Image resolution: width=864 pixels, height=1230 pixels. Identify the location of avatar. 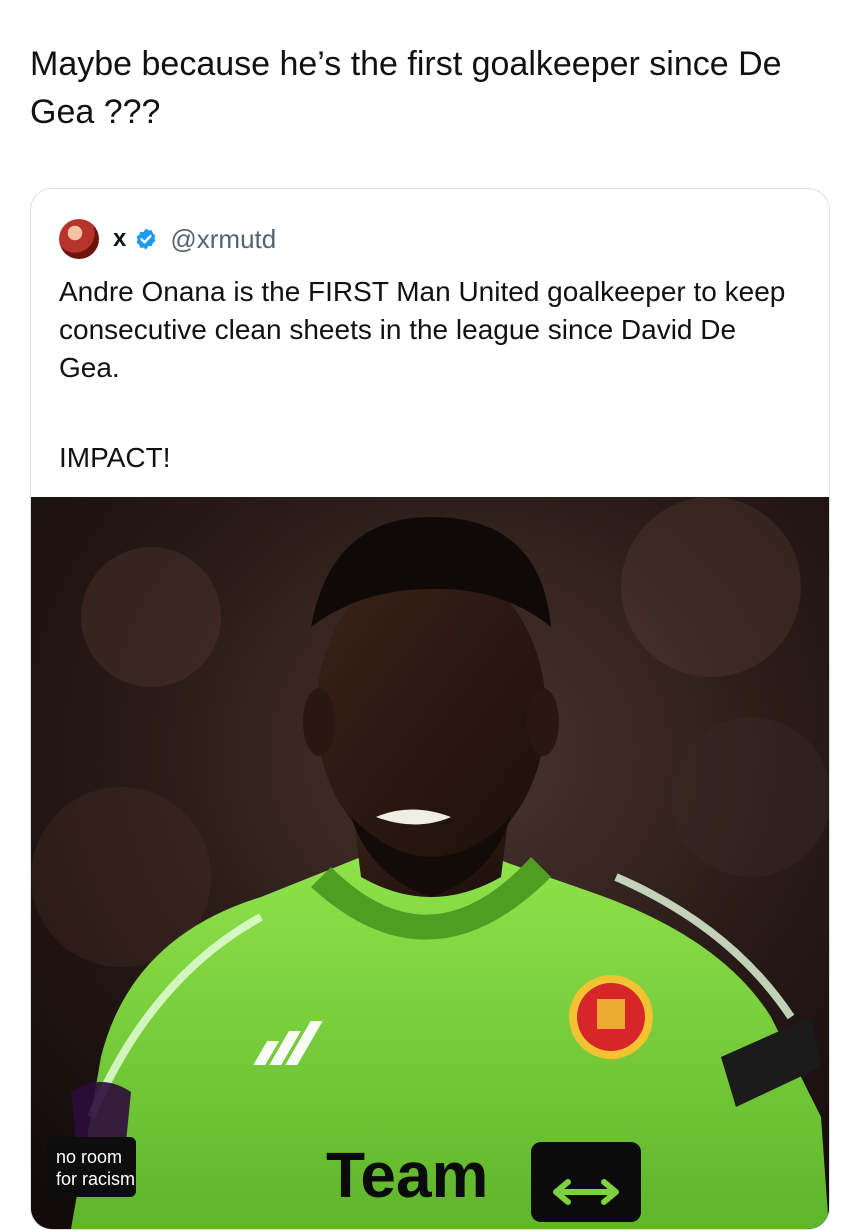
(79, 239).